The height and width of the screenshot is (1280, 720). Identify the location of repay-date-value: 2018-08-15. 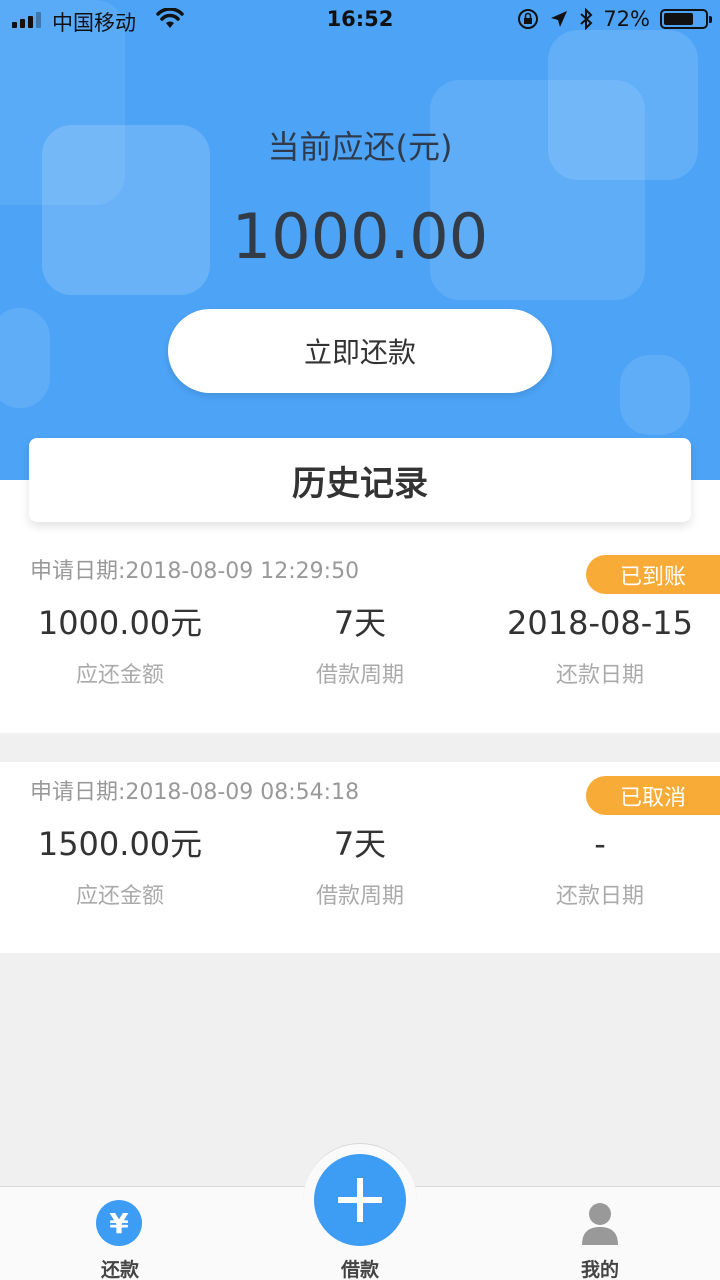
(600, 623).